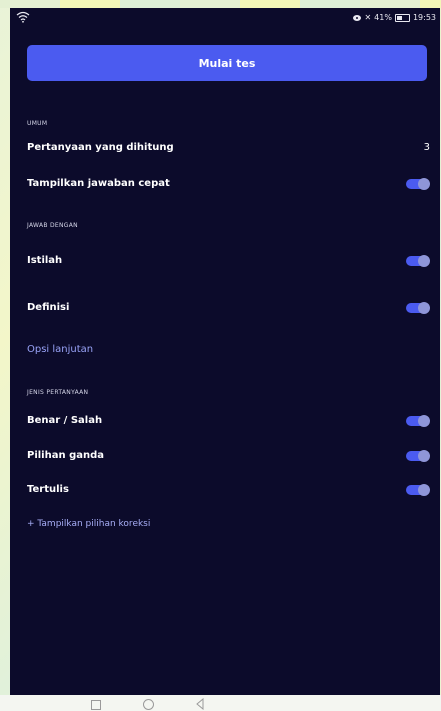  I want to click on true-false-toggle, so click(418, 421).